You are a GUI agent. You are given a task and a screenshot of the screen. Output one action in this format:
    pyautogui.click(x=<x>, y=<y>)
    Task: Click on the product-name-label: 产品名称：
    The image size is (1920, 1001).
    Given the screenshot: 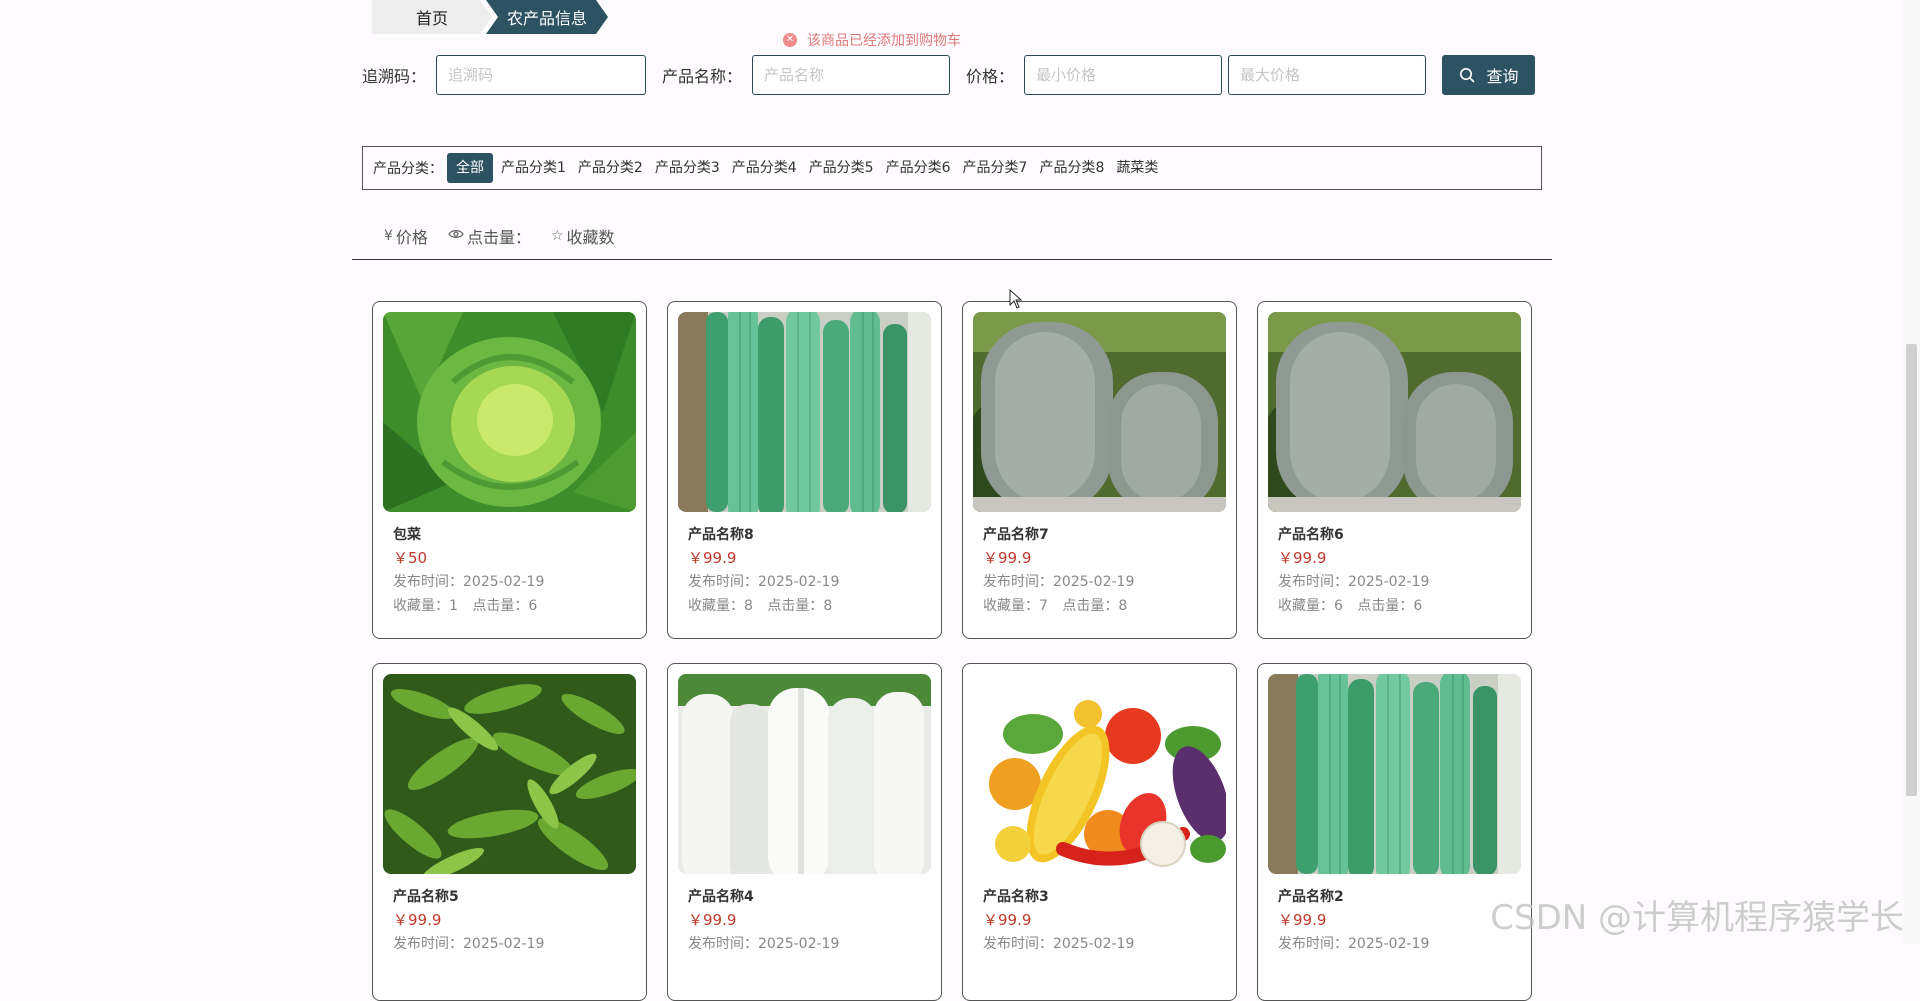 What is the action you would take?
    pyautogui.click(x=702, y=76)
    